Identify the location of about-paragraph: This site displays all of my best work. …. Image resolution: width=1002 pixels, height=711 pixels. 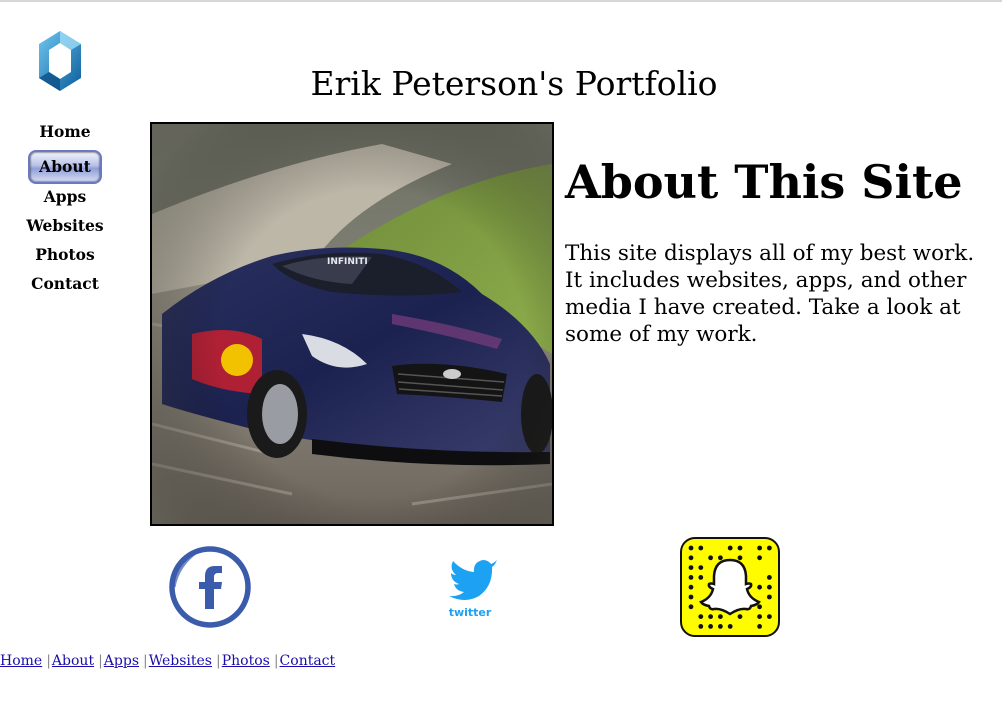
(770, 294).